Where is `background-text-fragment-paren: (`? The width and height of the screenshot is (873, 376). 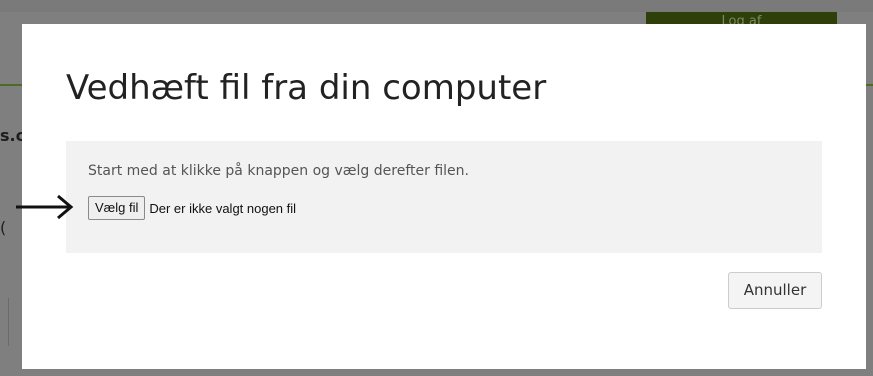 background-text-fragment-paren: ( is located at coordinates (3, 227).